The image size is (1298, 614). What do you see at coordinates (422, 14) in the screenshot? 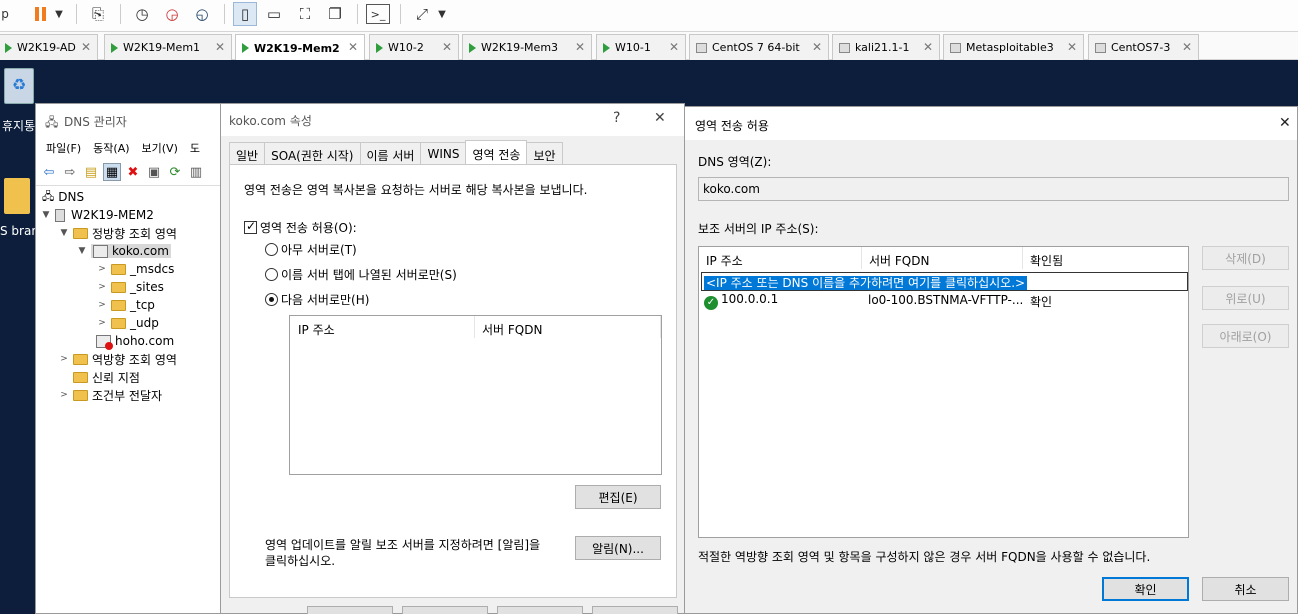
I see `stretch-icon: ⤢` at bounding box center [422, 14].